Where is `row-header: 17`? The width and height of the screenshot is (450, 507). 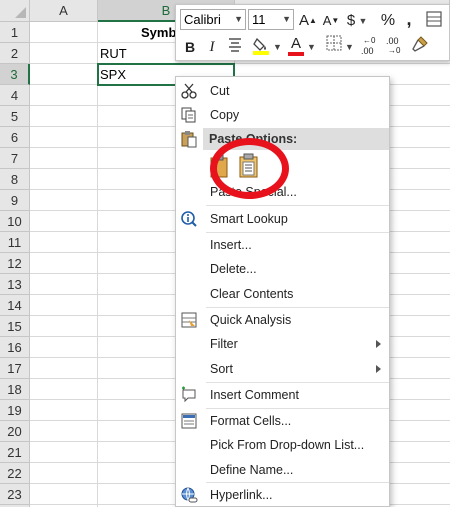 row-header: 17 is located at coordinates (15, 368).